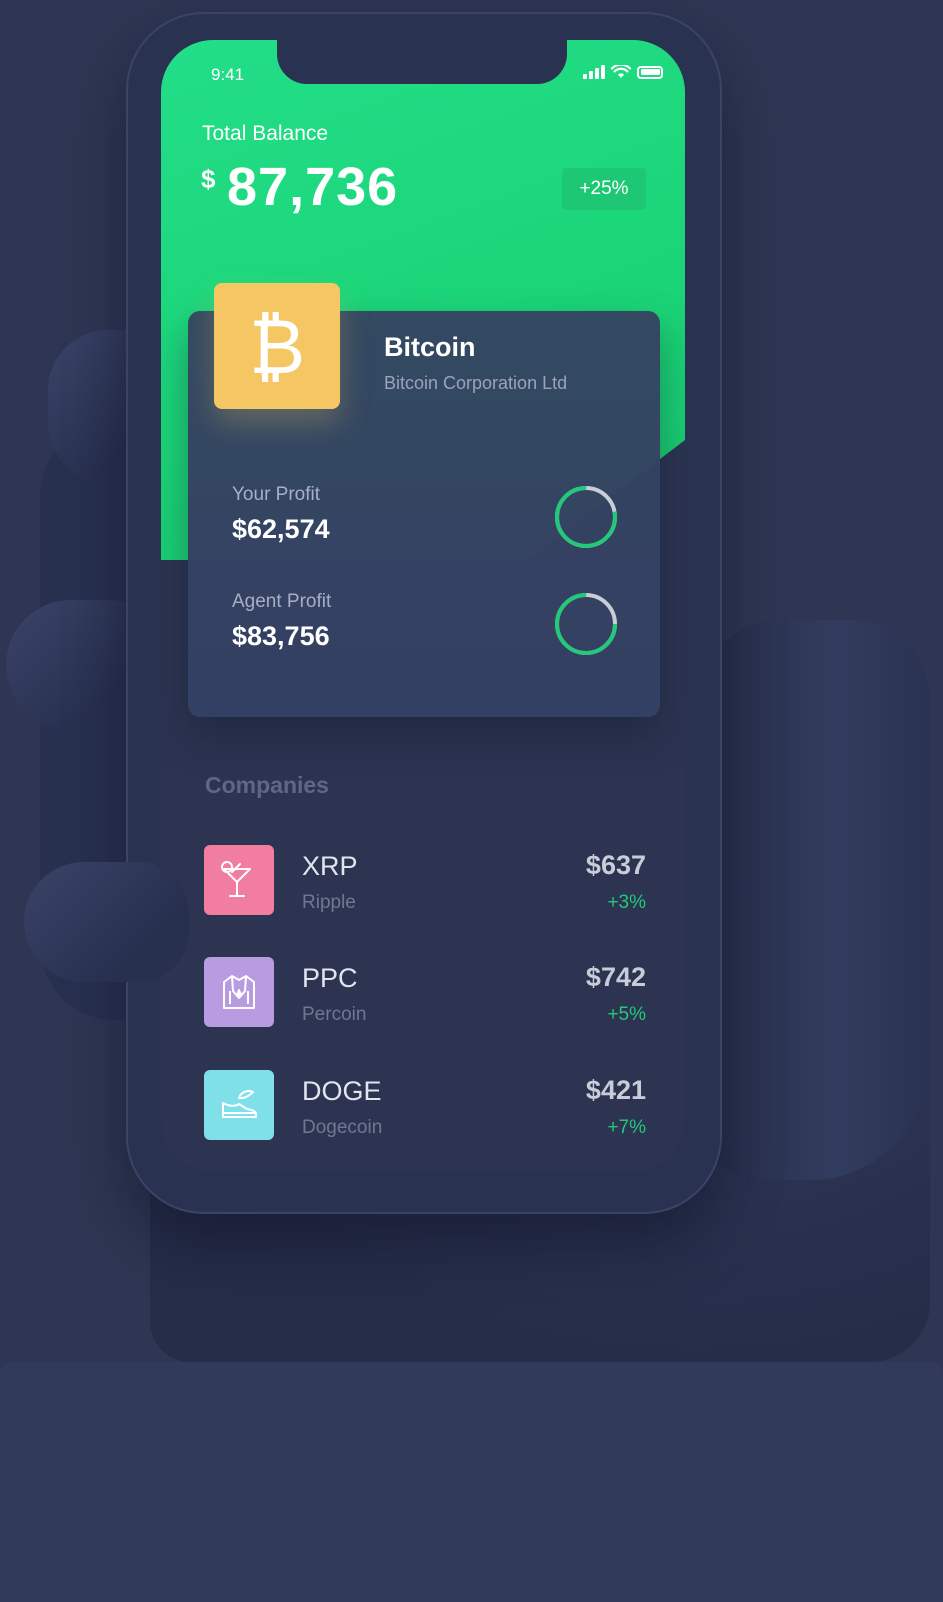  I want to click on bitcoin-icon: ₿, so click(277, 346).